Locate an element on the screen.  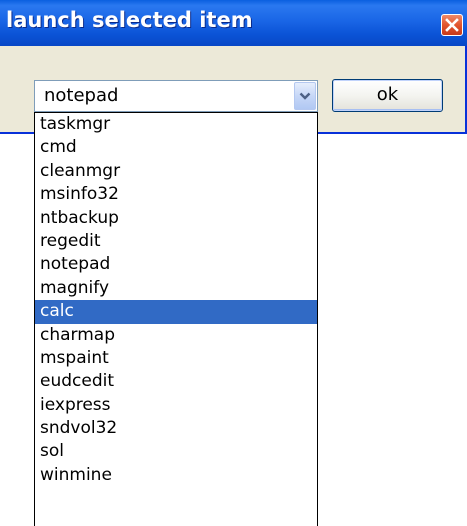
window-title: launch selected item is located at coordinates (129, 20).